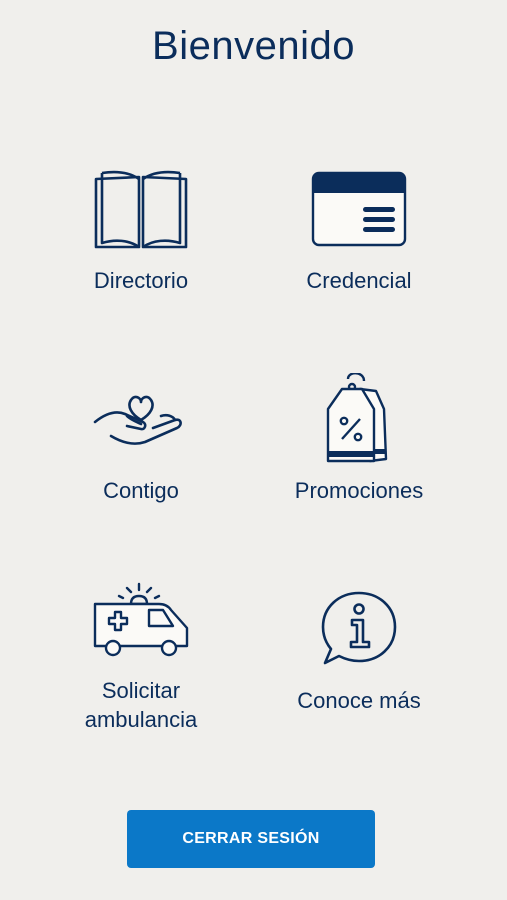 The image size is (507, 900). Describe the element at coordinates (141, 719) in the screenshot. I see `menu-label-ambulancia-line2: ambulancia` at that location.